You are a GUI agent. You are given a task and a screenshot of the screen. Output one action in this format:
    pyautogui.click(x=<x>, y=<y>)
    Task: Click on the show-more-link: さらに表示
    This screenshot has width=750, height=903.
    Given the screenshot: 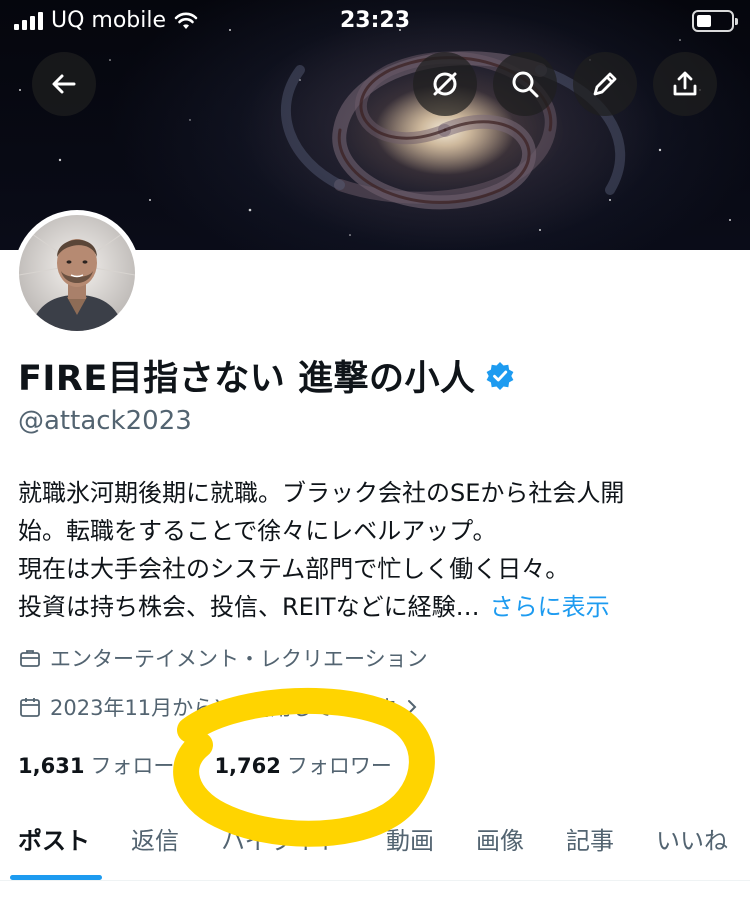 What is the action you would take?
    pyautogui.click(x=550, y=607)
    